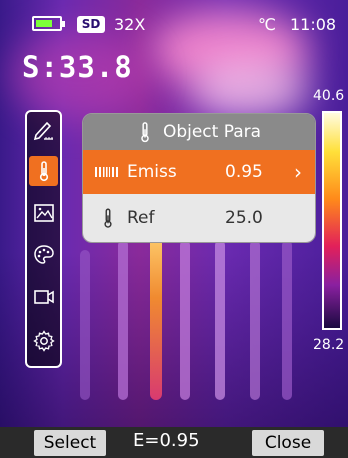 The image size is (348, 458). Describe the element at coordinates (298, 172) in the screenshot. I see `chevron-right-icon: ›` at that location.